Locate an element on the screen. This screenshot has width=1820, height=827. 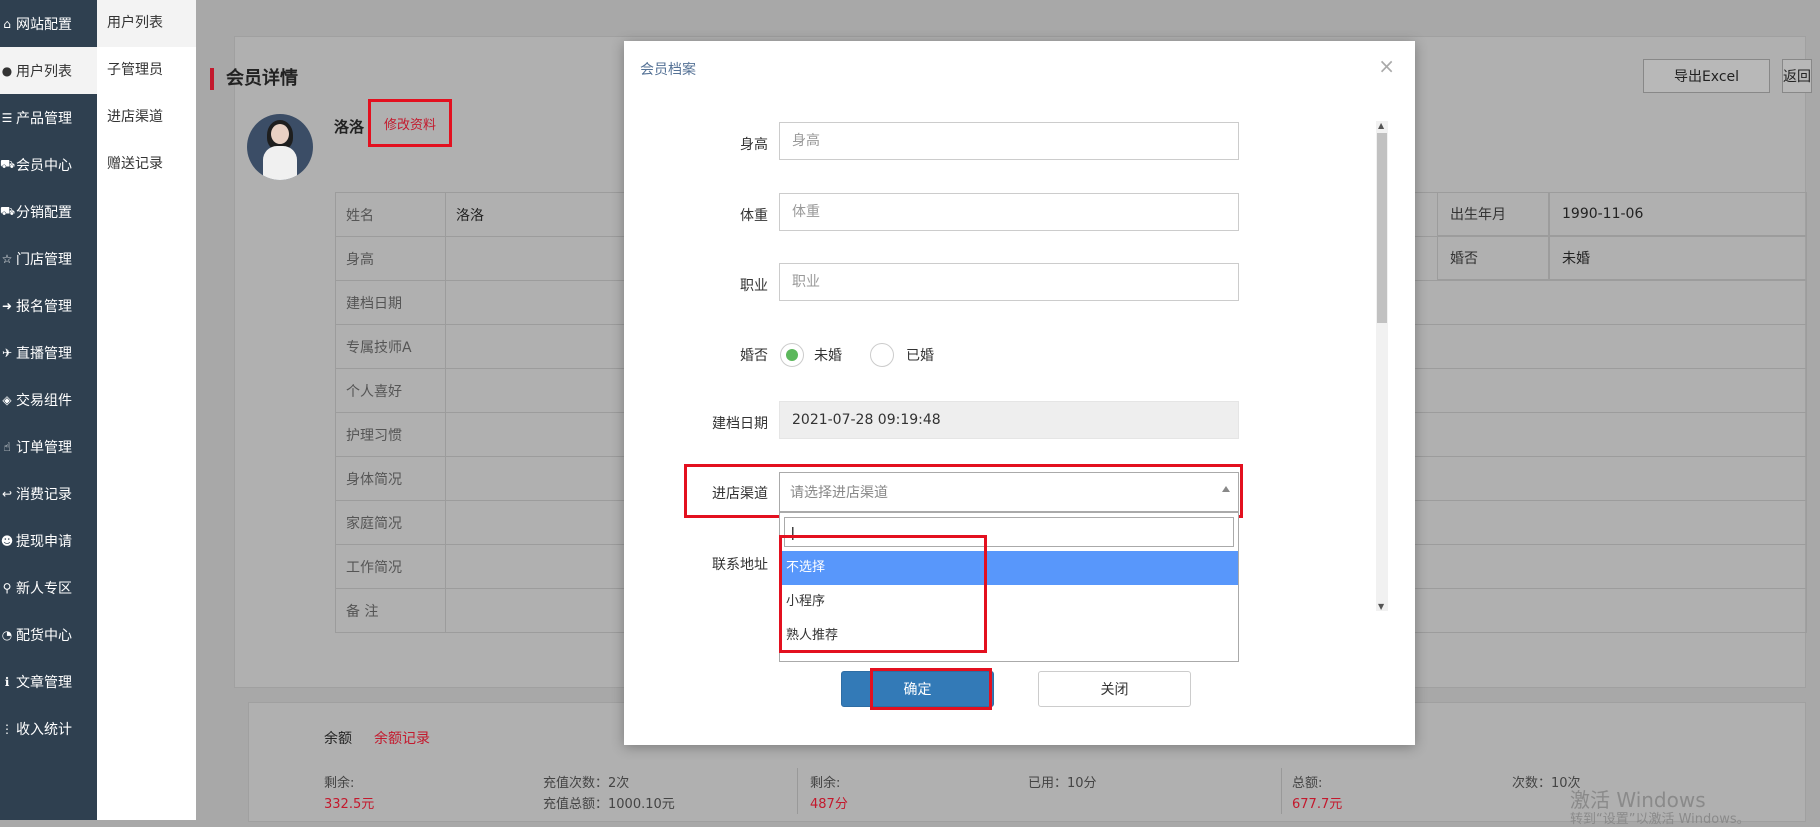
total-value: 677.7元 is located at coordinates (1317, 804).